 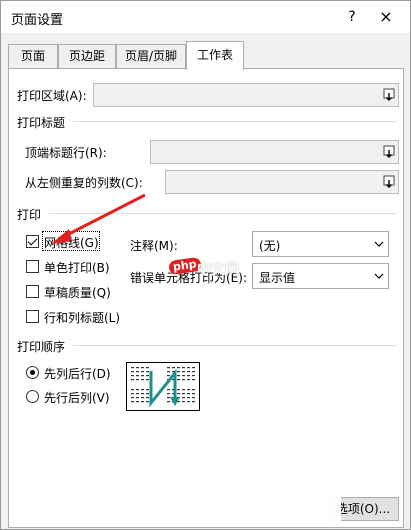 What do you see at coordinates (32, 266) in the screenshot?
I see `black-white-checkbox` at bounding box center [32, 266].